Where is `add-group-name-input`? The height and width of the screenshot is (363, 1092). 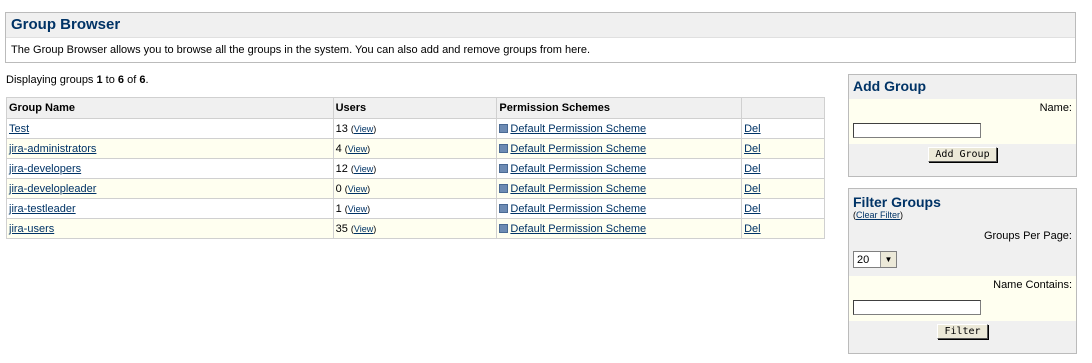
add-group-name-input is located at coordinates (917, 130).